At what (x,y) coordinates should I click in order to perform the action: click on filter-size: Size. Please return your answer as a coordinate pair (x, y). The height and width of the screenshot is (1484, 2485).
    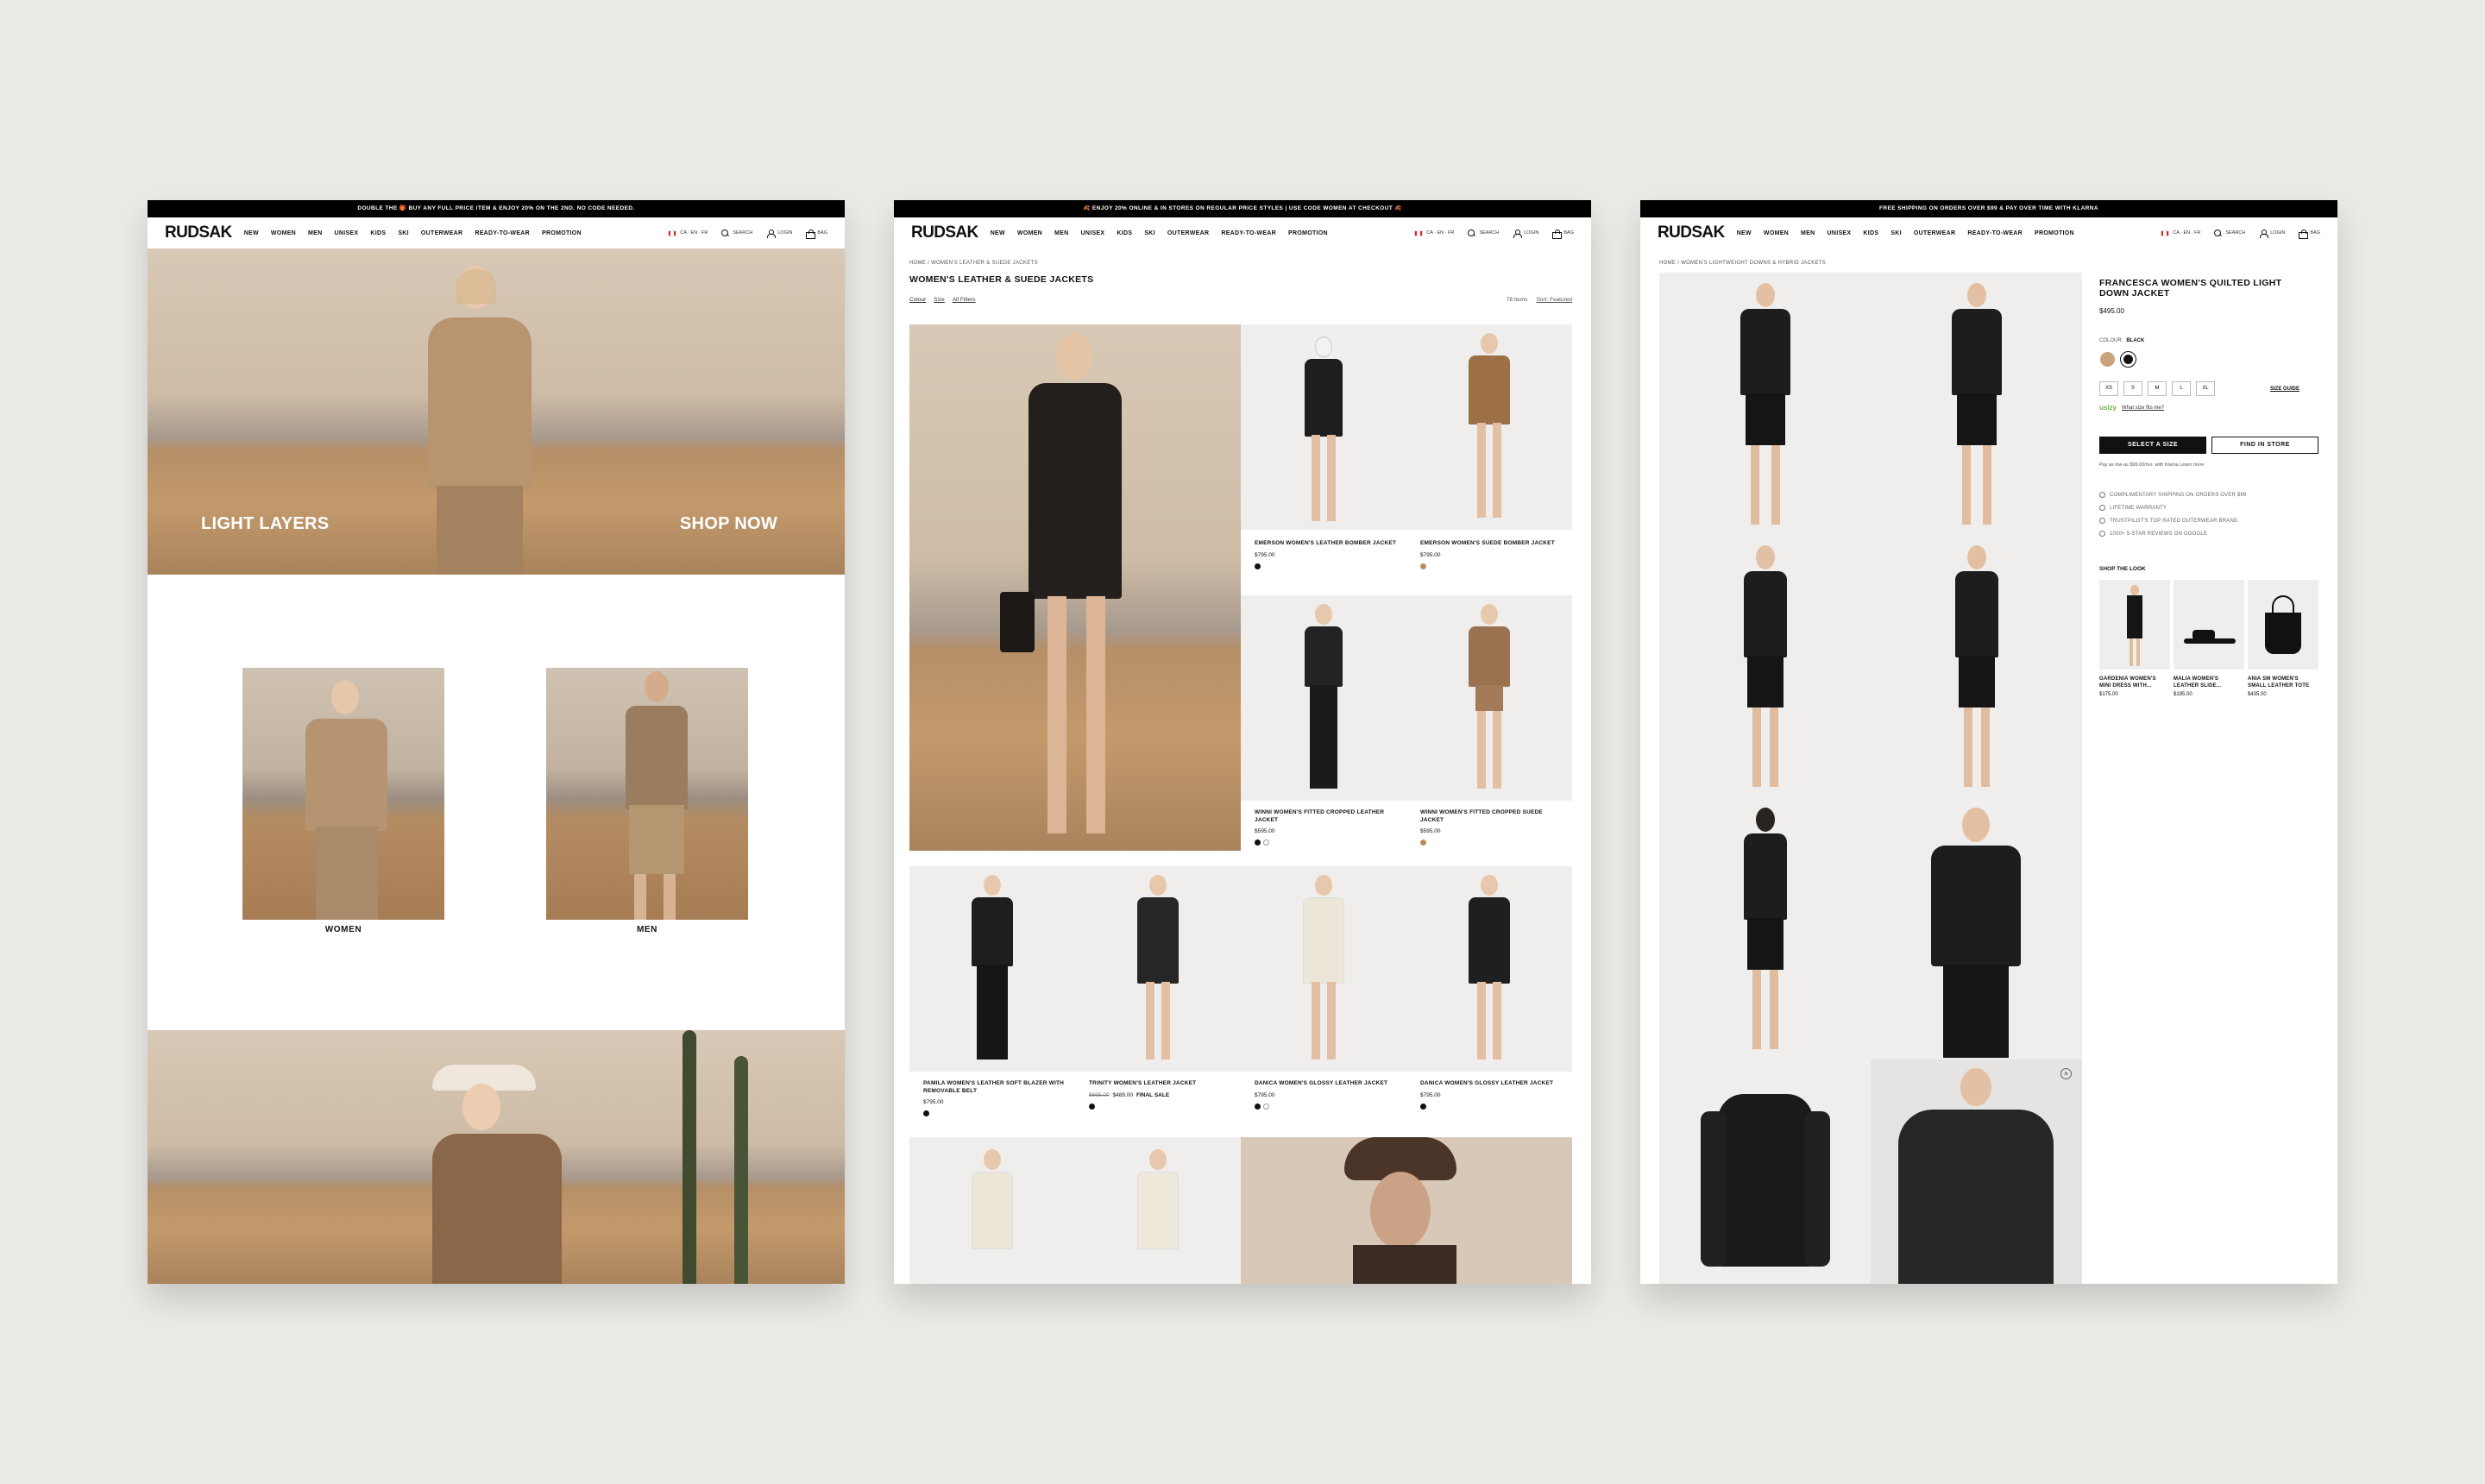
    Looking at the image, I should click on (939, 300).